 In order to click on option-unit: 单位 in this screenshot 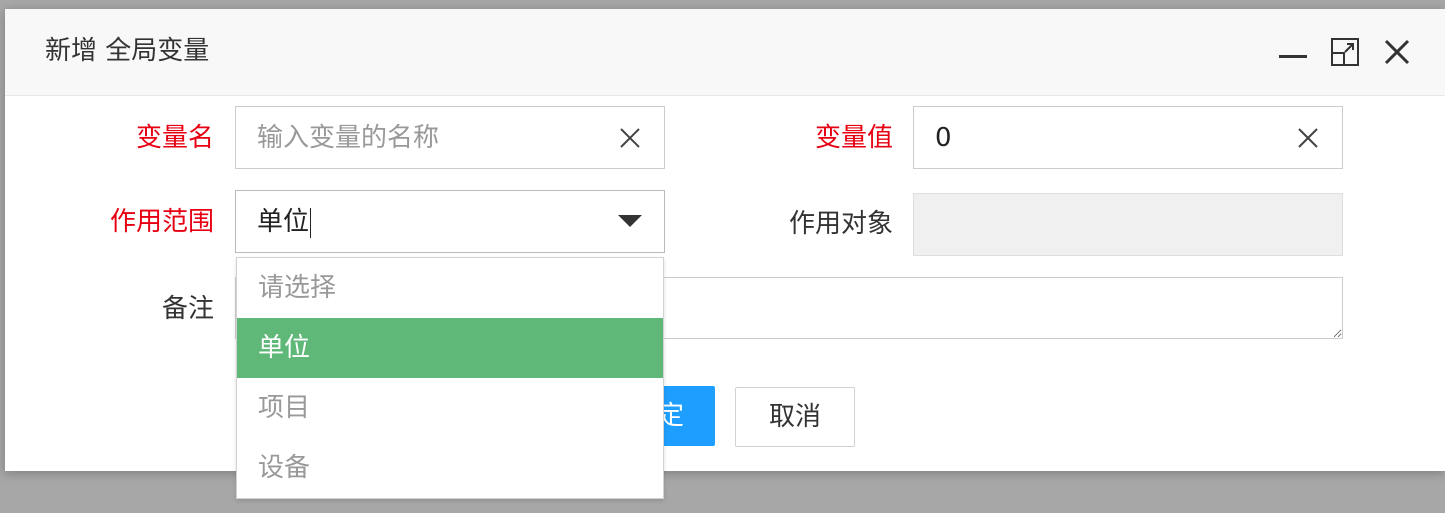, I will do `click(450, 348)`.